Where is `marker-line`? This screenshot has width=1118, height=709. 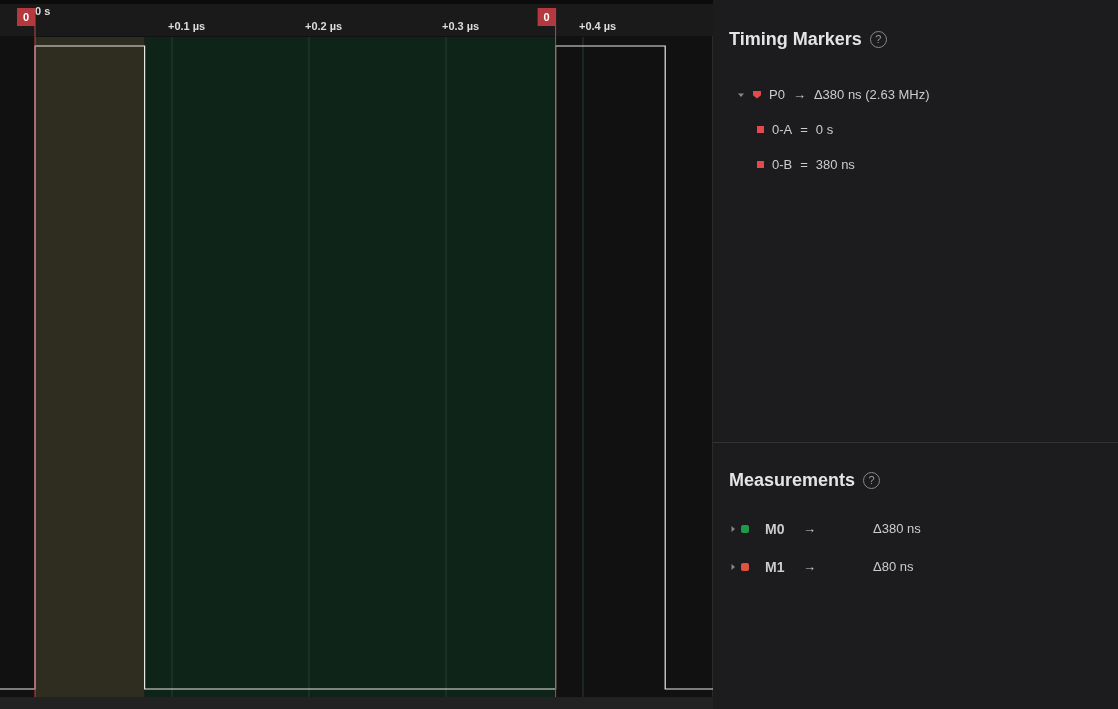
marker-line is located at coordinates (35, 352).